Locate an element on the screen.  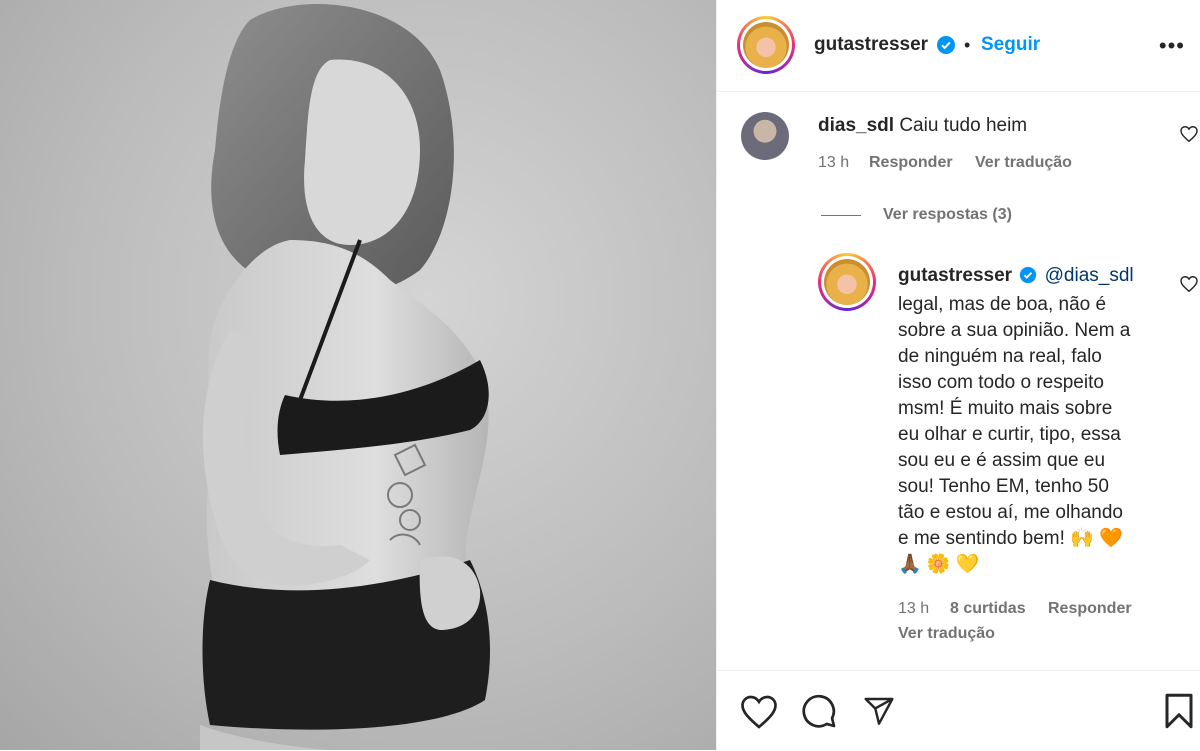
reply-line: e me sentindo bem! 🙌 🧡 is located at coordinates (1010, 538).